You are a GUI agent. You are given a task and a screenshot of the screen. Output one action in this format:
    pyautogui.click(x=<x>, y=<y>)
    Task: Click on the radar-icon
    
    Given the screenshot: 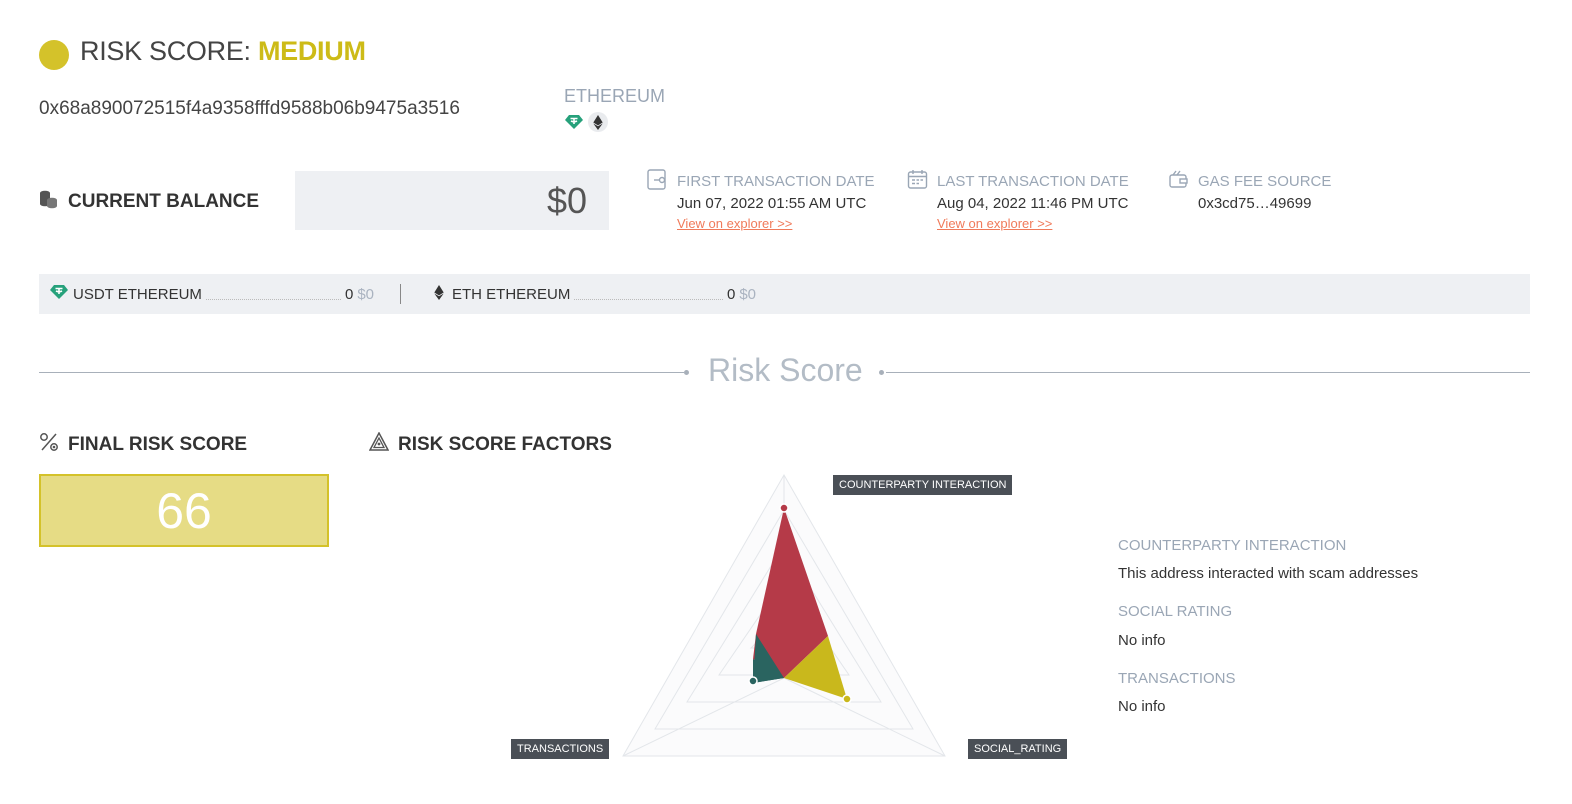 What is the action you would take?
    pyautogui.click(x=379, y=444)
    